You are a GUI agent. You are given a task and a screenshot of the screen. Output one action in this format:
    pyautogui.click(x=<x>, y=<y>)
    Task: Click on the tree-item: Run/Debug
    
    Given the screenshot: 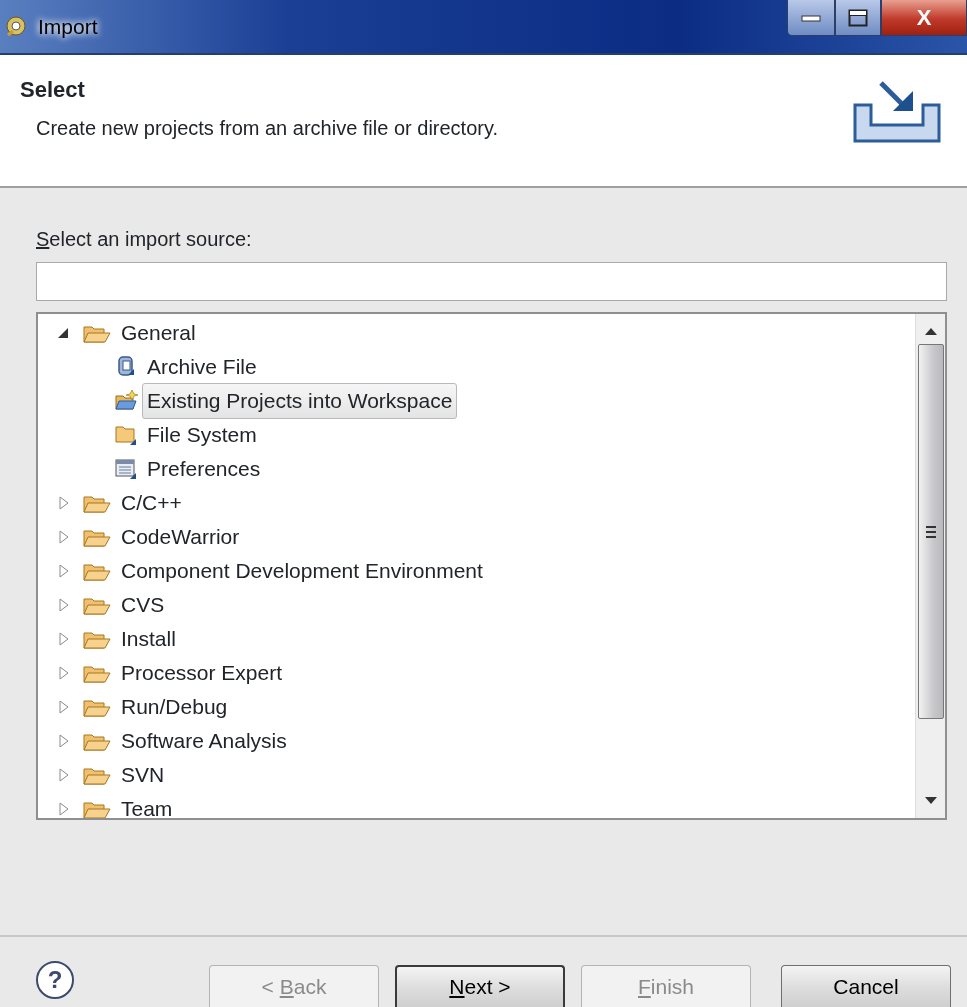 What is the action you would take?
    pyautogui.click(x=174, y=707)
    